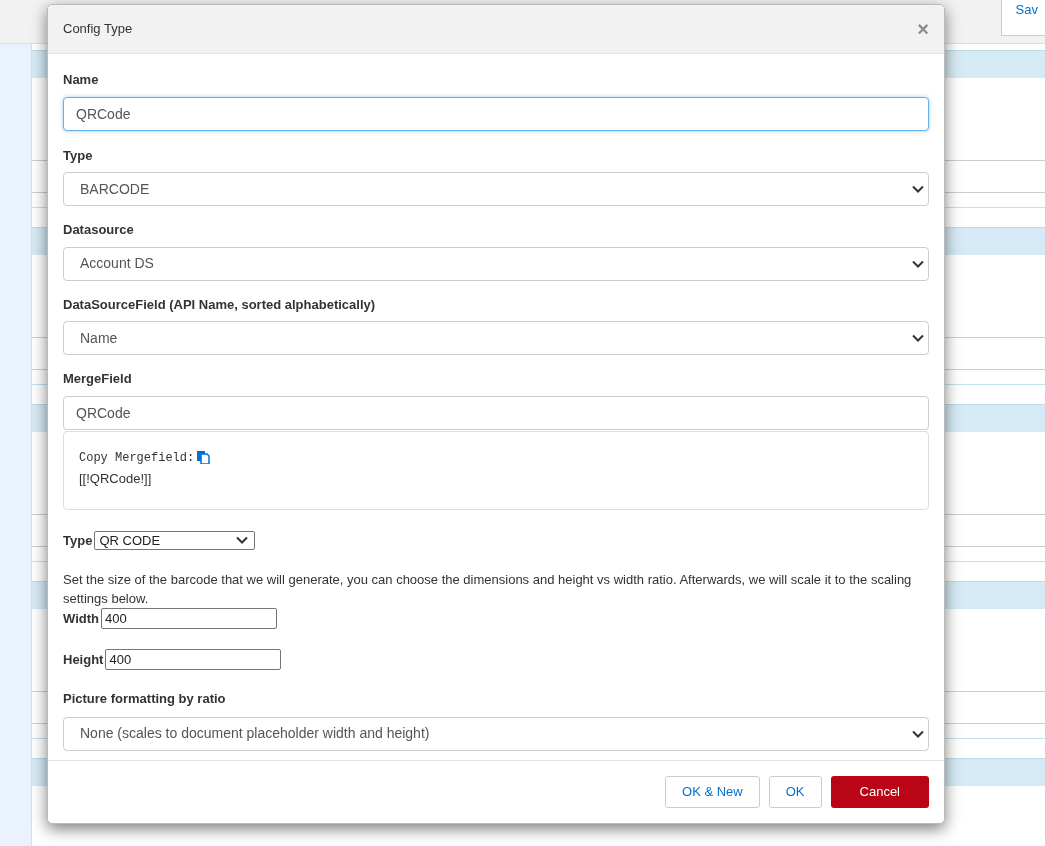  What do you see at coordinates (175, 540) in the screenshot?
I see `dropdown-select: QR CODE` at bounding box center [175, 540].